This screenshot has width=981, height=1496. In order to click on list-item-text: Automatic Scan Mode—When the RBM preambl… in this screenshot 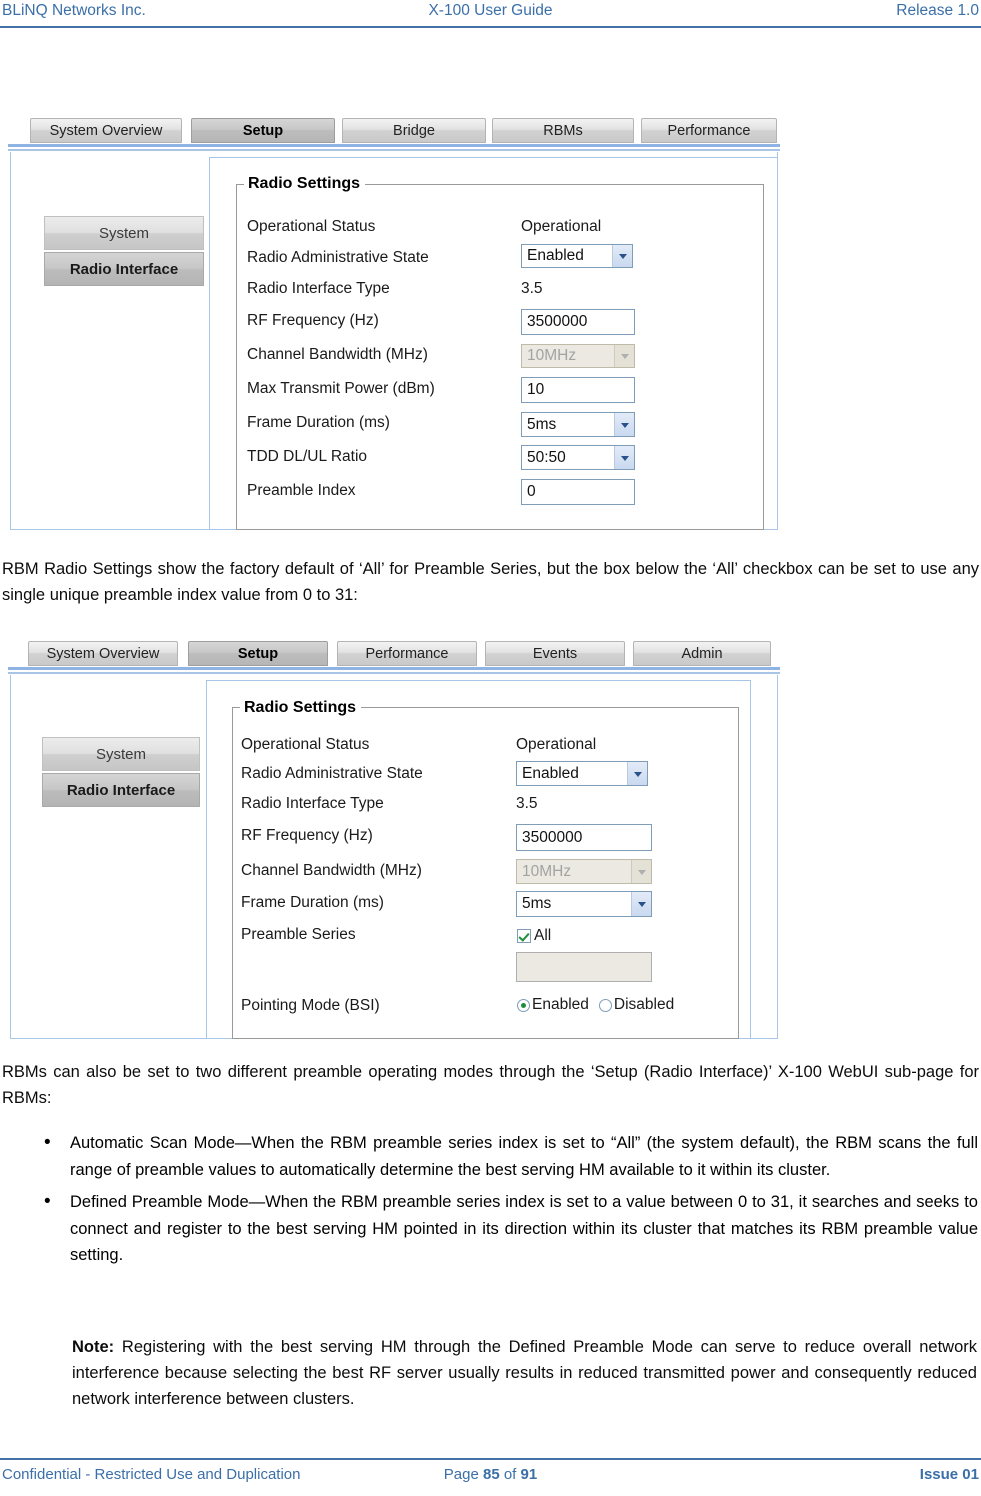, I will do `click(524, 1156)`.